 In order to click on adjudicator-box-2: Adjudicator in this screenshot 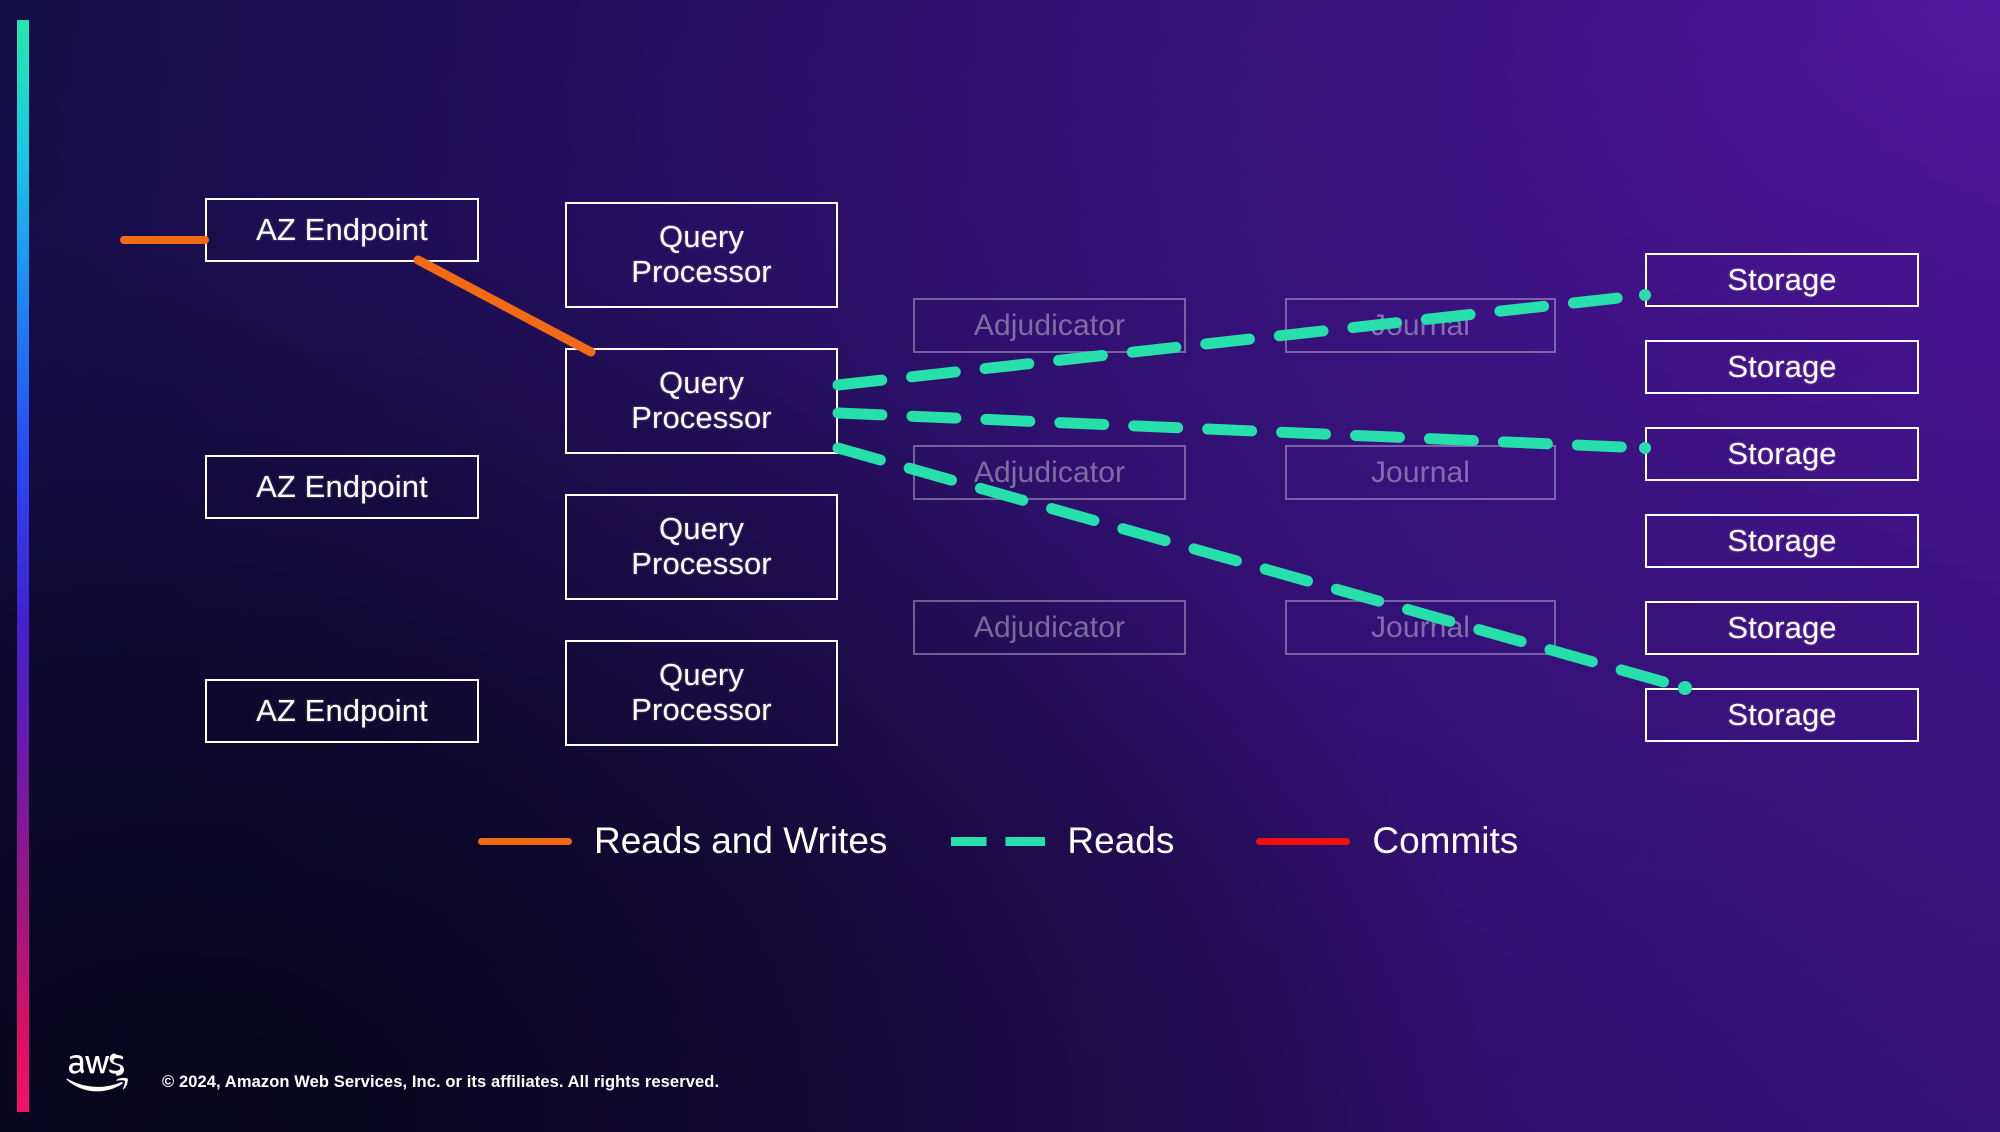, I will do `click(1049, 472)`.